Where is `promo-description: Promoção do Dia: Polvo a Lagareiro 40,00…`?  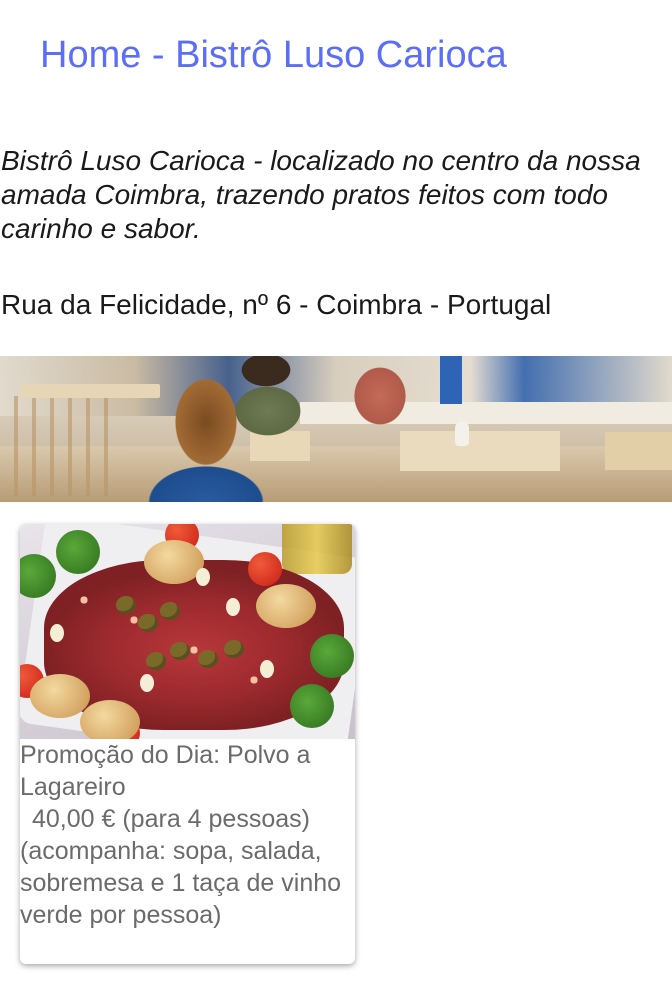 promo-description: Promoção do Dia: Polvo a Lagareiro 40,00… is located at coordinates (187, 835).